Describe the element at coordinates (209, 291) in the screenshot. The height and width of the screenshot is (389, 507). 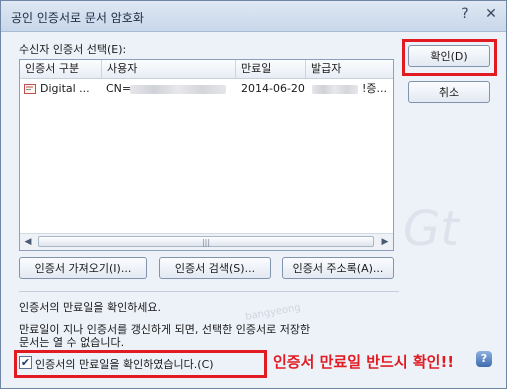
I see `section-divider` at that location.